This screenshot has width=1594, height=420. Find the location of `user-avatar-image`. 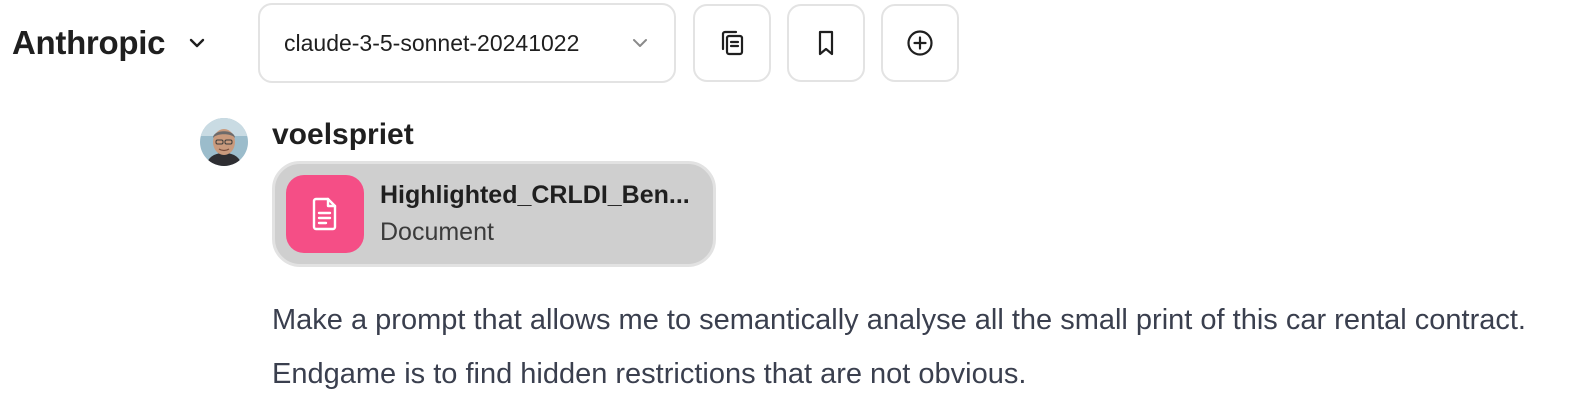

user-avatar-image is located at coordinates (224, 142).